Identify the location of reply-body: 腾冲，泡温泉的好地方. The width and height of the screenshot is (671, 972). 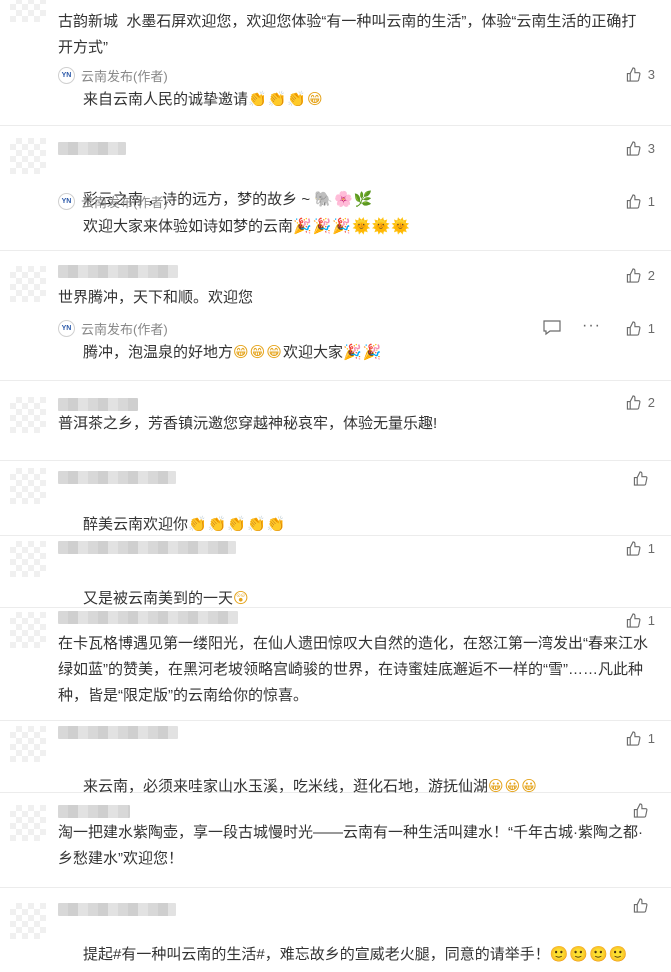
(158, 352).